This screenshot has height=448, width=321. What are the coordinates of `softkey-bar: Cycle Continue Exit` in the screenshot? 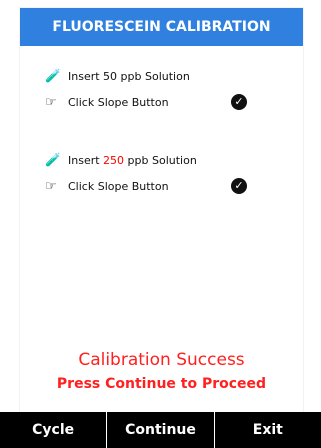 It's located at (160, 430).